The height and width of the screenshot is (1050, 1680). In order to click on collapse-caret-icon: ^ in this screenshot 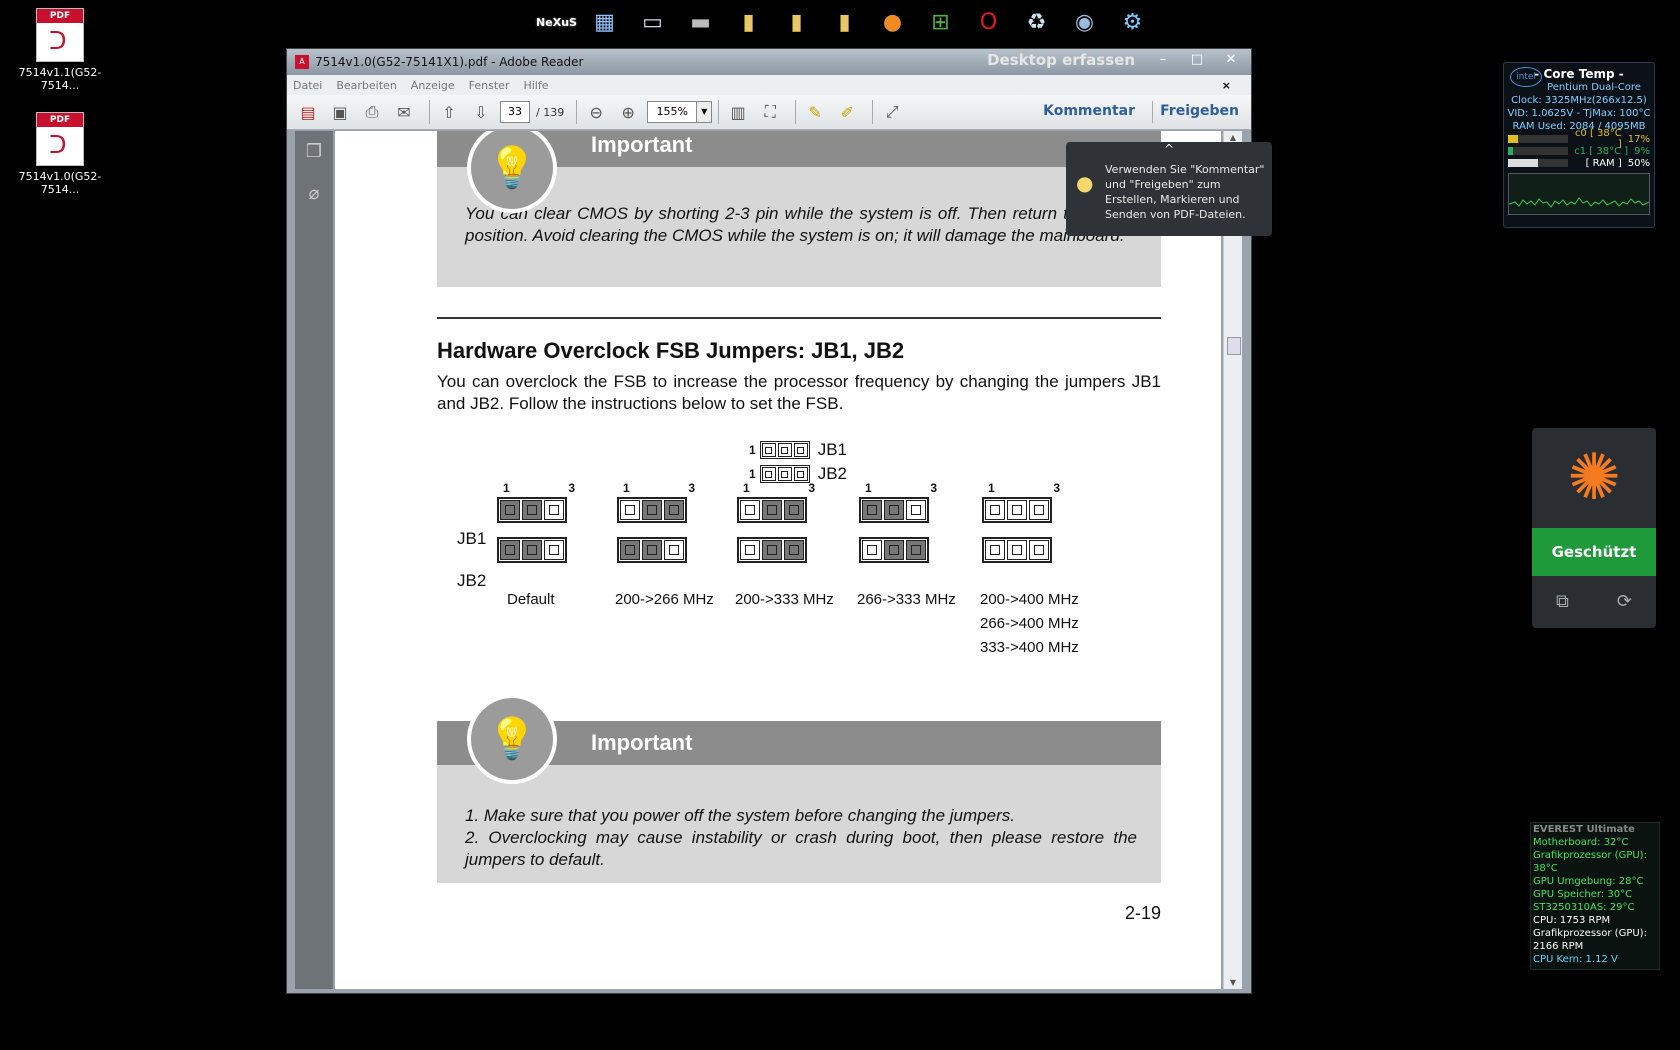, I will do `click(1169, 149)`.